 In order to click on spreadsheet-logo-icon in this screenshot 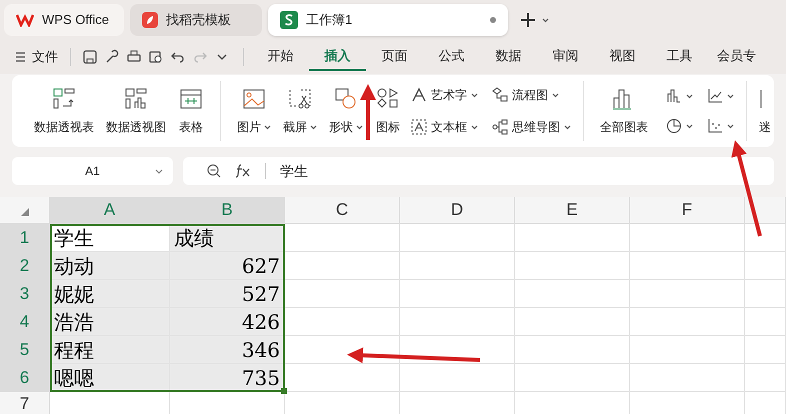, I will do `click(289, 20)`.